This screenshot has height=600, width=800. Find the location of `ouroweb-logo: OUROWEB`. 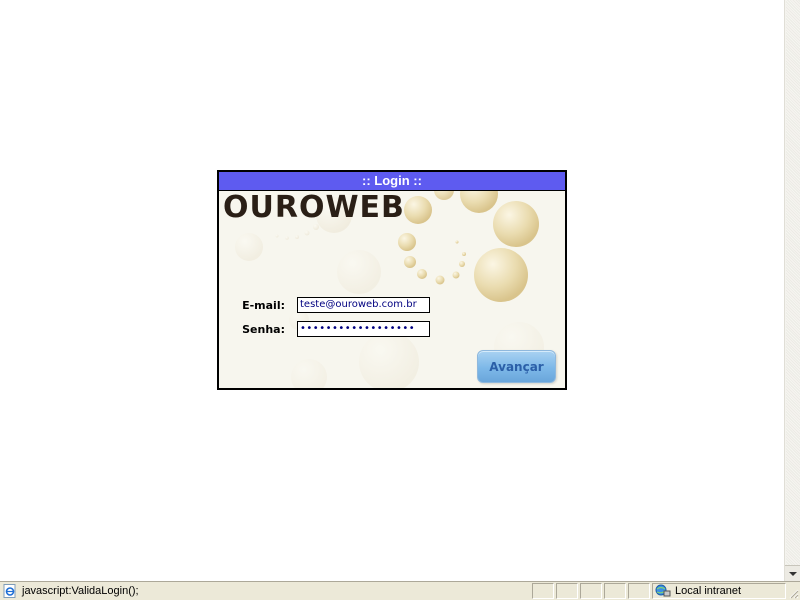

ouroweb-logo: OUROWEB is located at coordinates (314, 207).